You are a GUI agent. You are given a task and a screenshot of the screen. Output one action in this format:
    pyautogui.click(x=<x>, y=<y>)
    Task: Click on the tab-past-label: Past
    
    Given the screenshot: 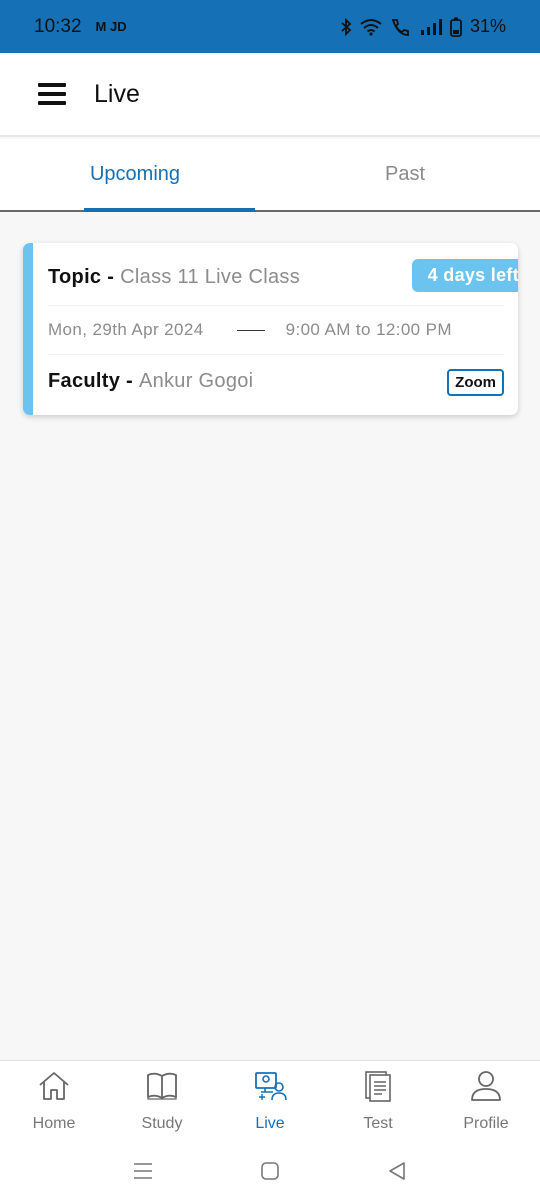 What is the action you would take?
    pyautogui.click(x=405, y=174)
    